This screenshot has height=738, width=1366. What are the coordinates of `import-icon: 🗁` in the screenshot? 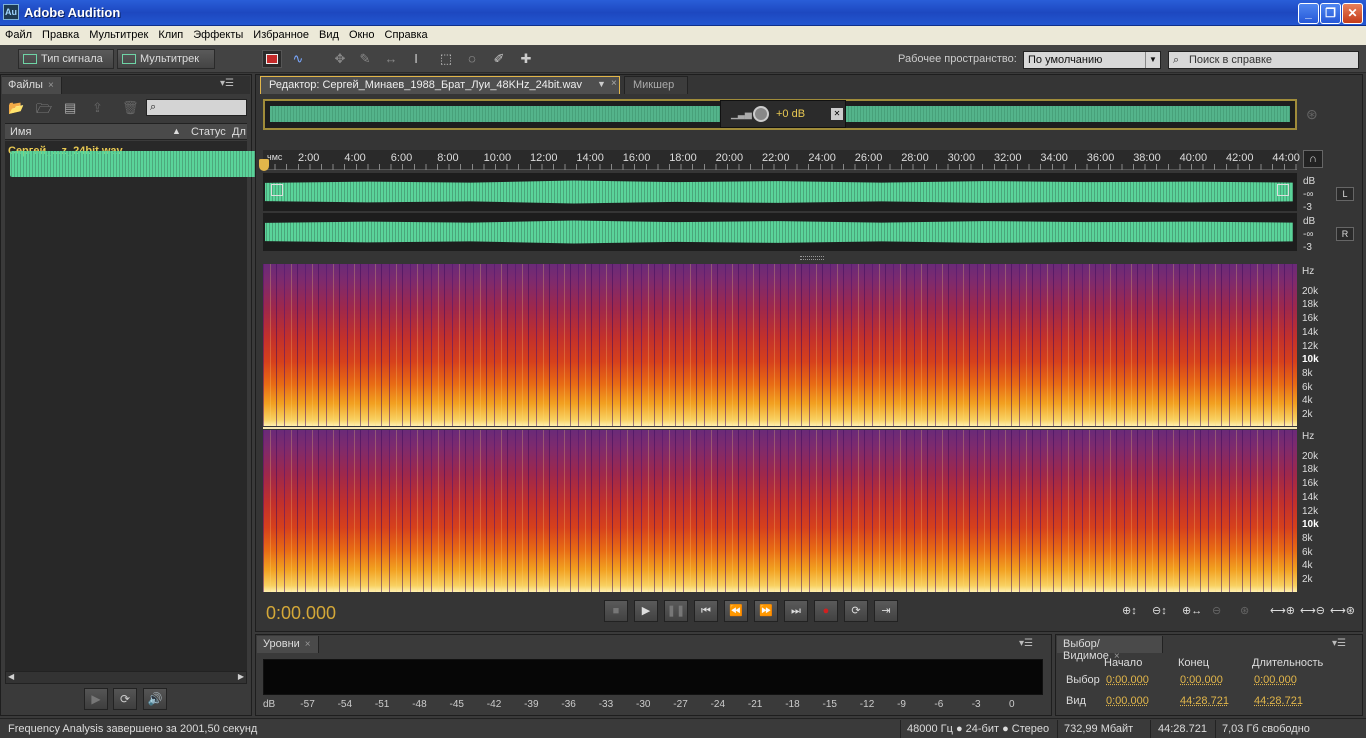 It's located at (44, 111).